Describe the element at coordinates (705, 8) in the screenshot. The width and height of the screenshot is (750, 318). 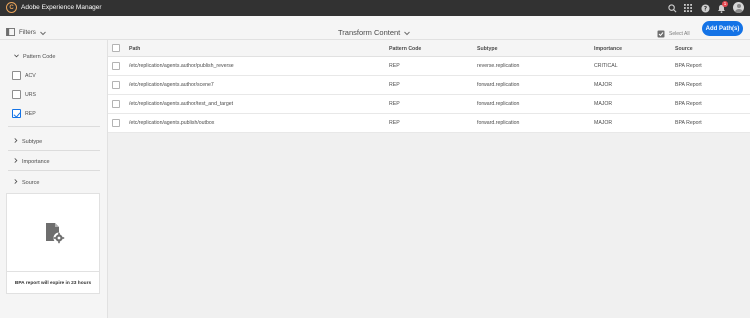
I see `help-icon: ?` at that location.